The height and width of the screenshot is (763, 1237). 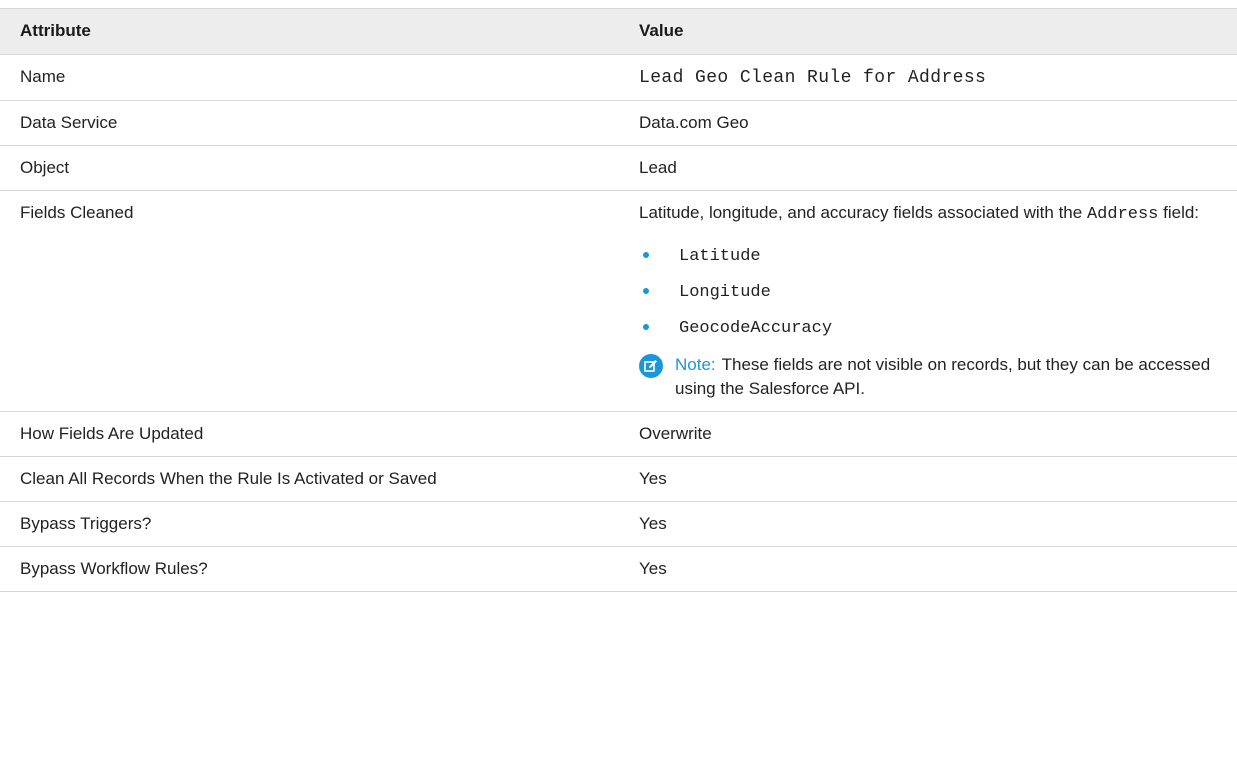 I want to click on list-item: Longitude, so click(x=928, y=291).